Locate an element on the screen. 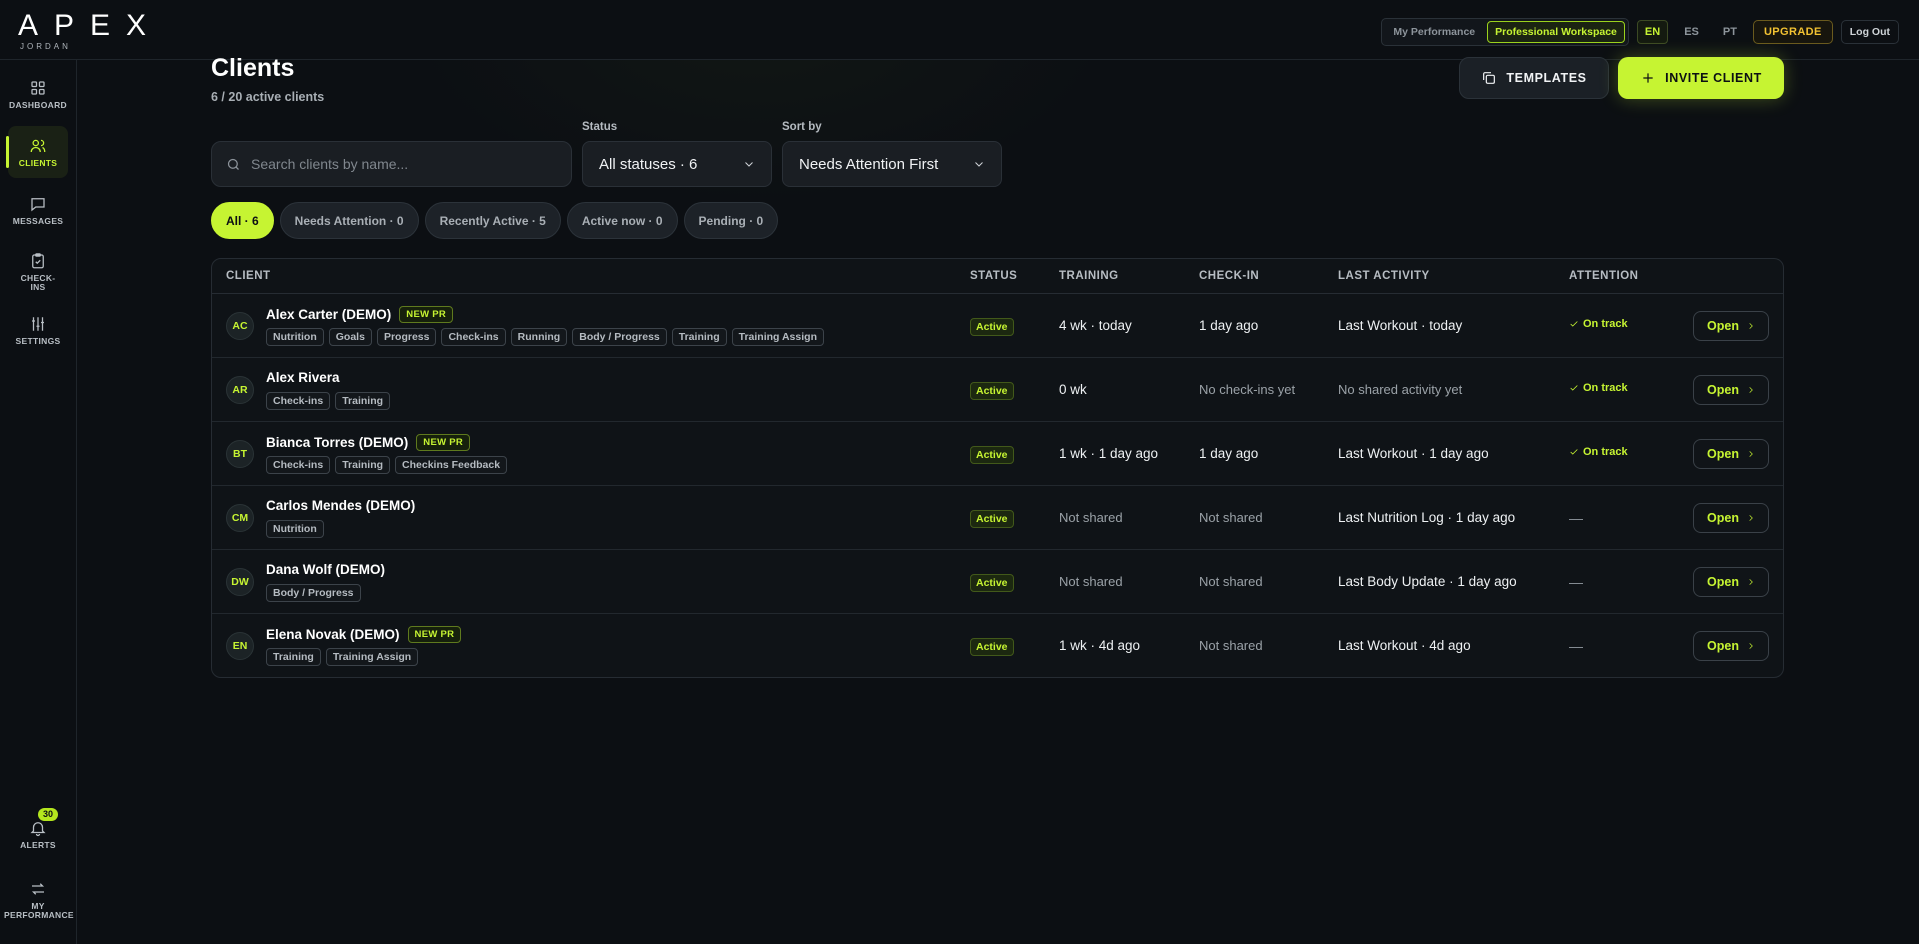  client-name: Alex Rivera is located at coordinates (303, 377).